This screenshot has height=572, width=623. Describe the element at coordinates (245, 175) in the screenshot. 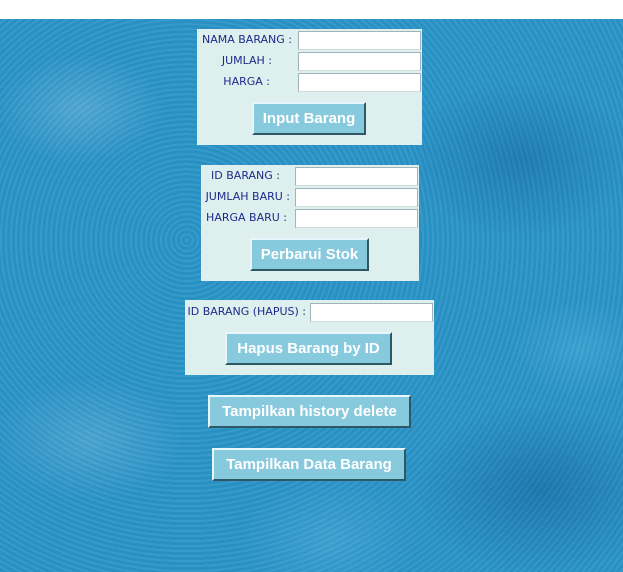

I see `id-barang-label: ID BARANG :` at that location.